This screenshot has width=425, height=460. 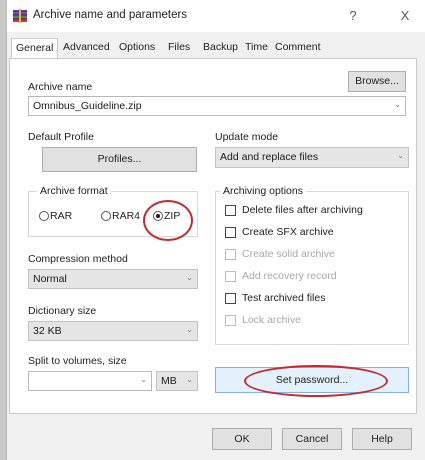 I want to click on split-unit-select: MB ⌄, so click(x=177, y=381).